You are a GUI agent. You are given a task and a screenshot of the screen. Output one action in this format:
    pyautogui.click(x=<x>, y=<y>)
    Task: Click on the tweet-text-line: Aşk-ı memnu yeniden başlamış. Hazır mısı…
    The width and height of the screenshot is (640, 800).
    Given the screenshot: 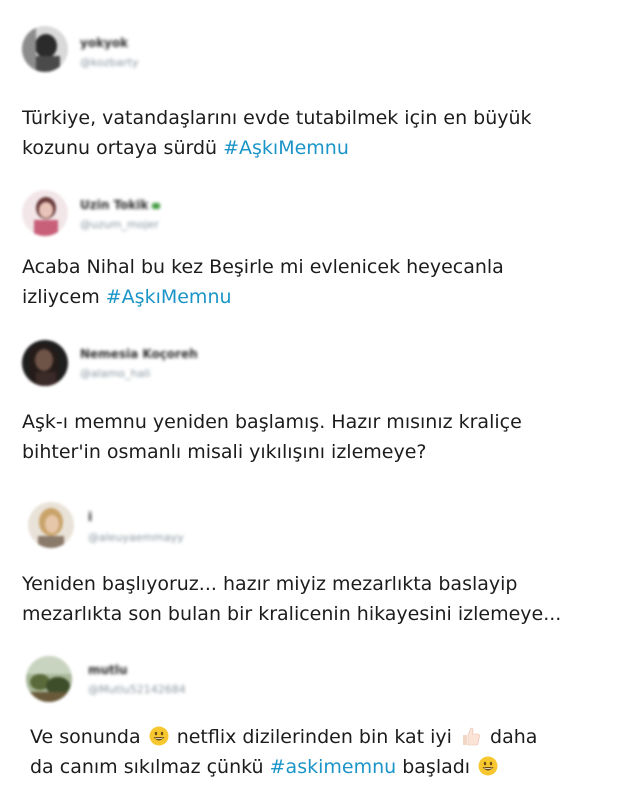 What is the action you would take?
    pyautogui.click(x=272, y=422)
    